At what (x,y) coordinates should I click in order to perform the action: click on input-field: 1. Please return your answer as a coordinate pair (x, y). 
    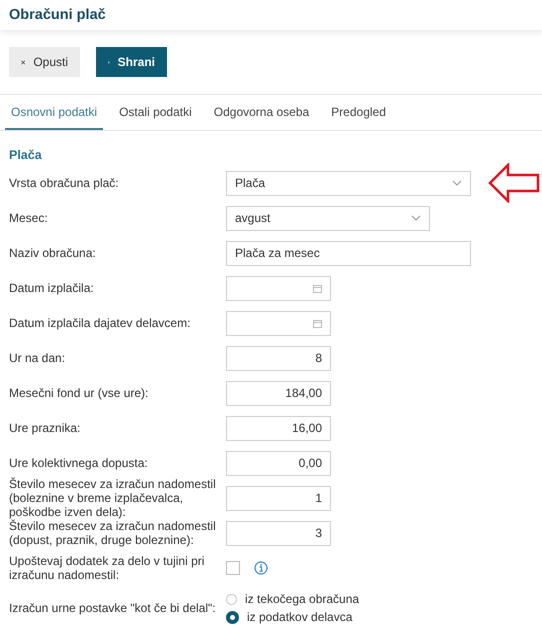
    Looking at the image, I should click on (278, 498).